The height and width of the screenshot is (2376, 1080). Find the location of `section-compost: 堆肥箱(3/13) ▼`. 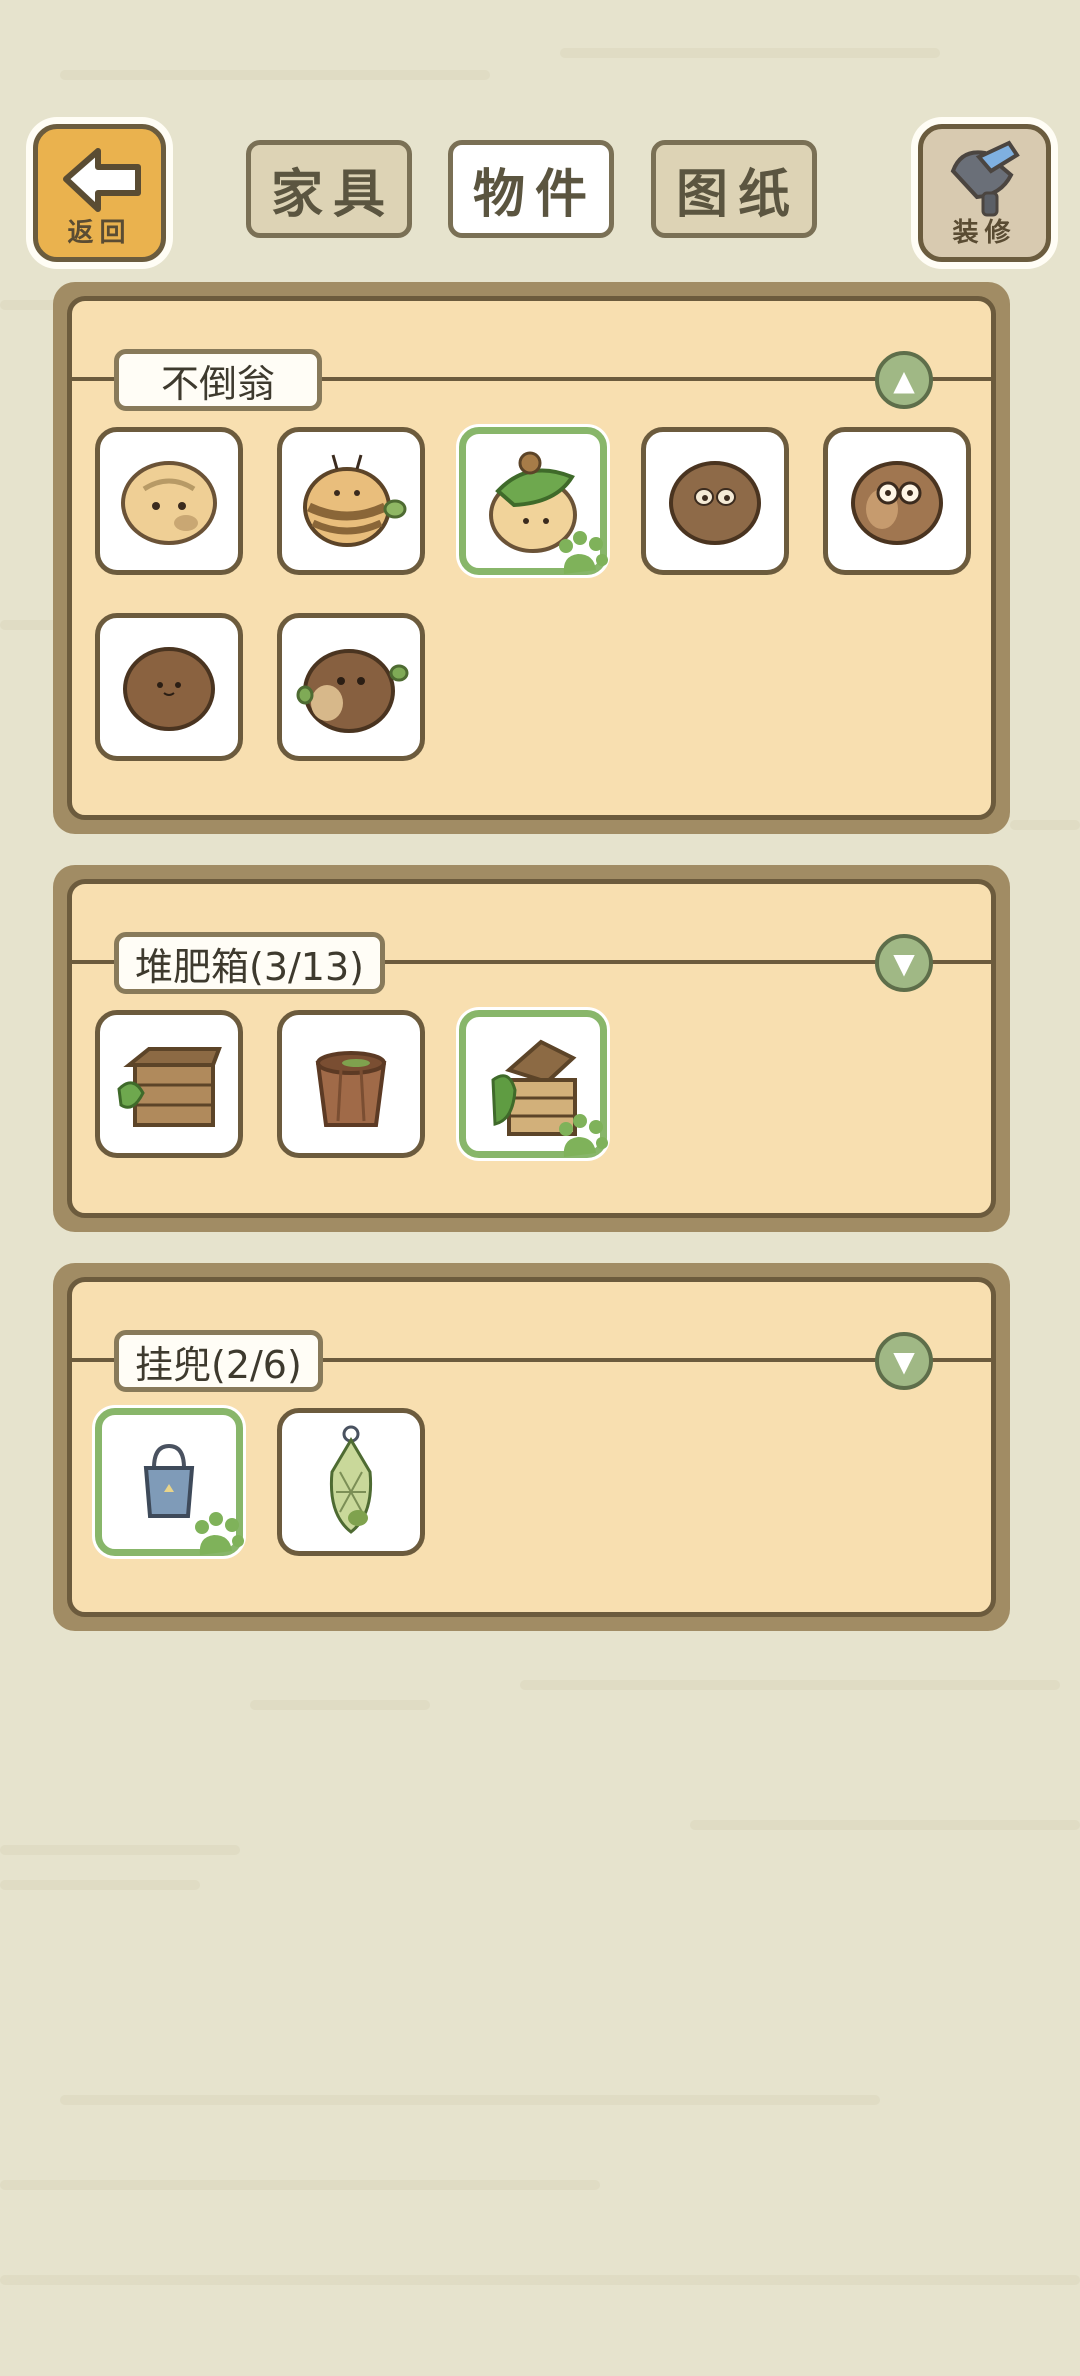

section-compost: 堆肥箱(3/13) ▼ is located at coordinates (531, 1048).